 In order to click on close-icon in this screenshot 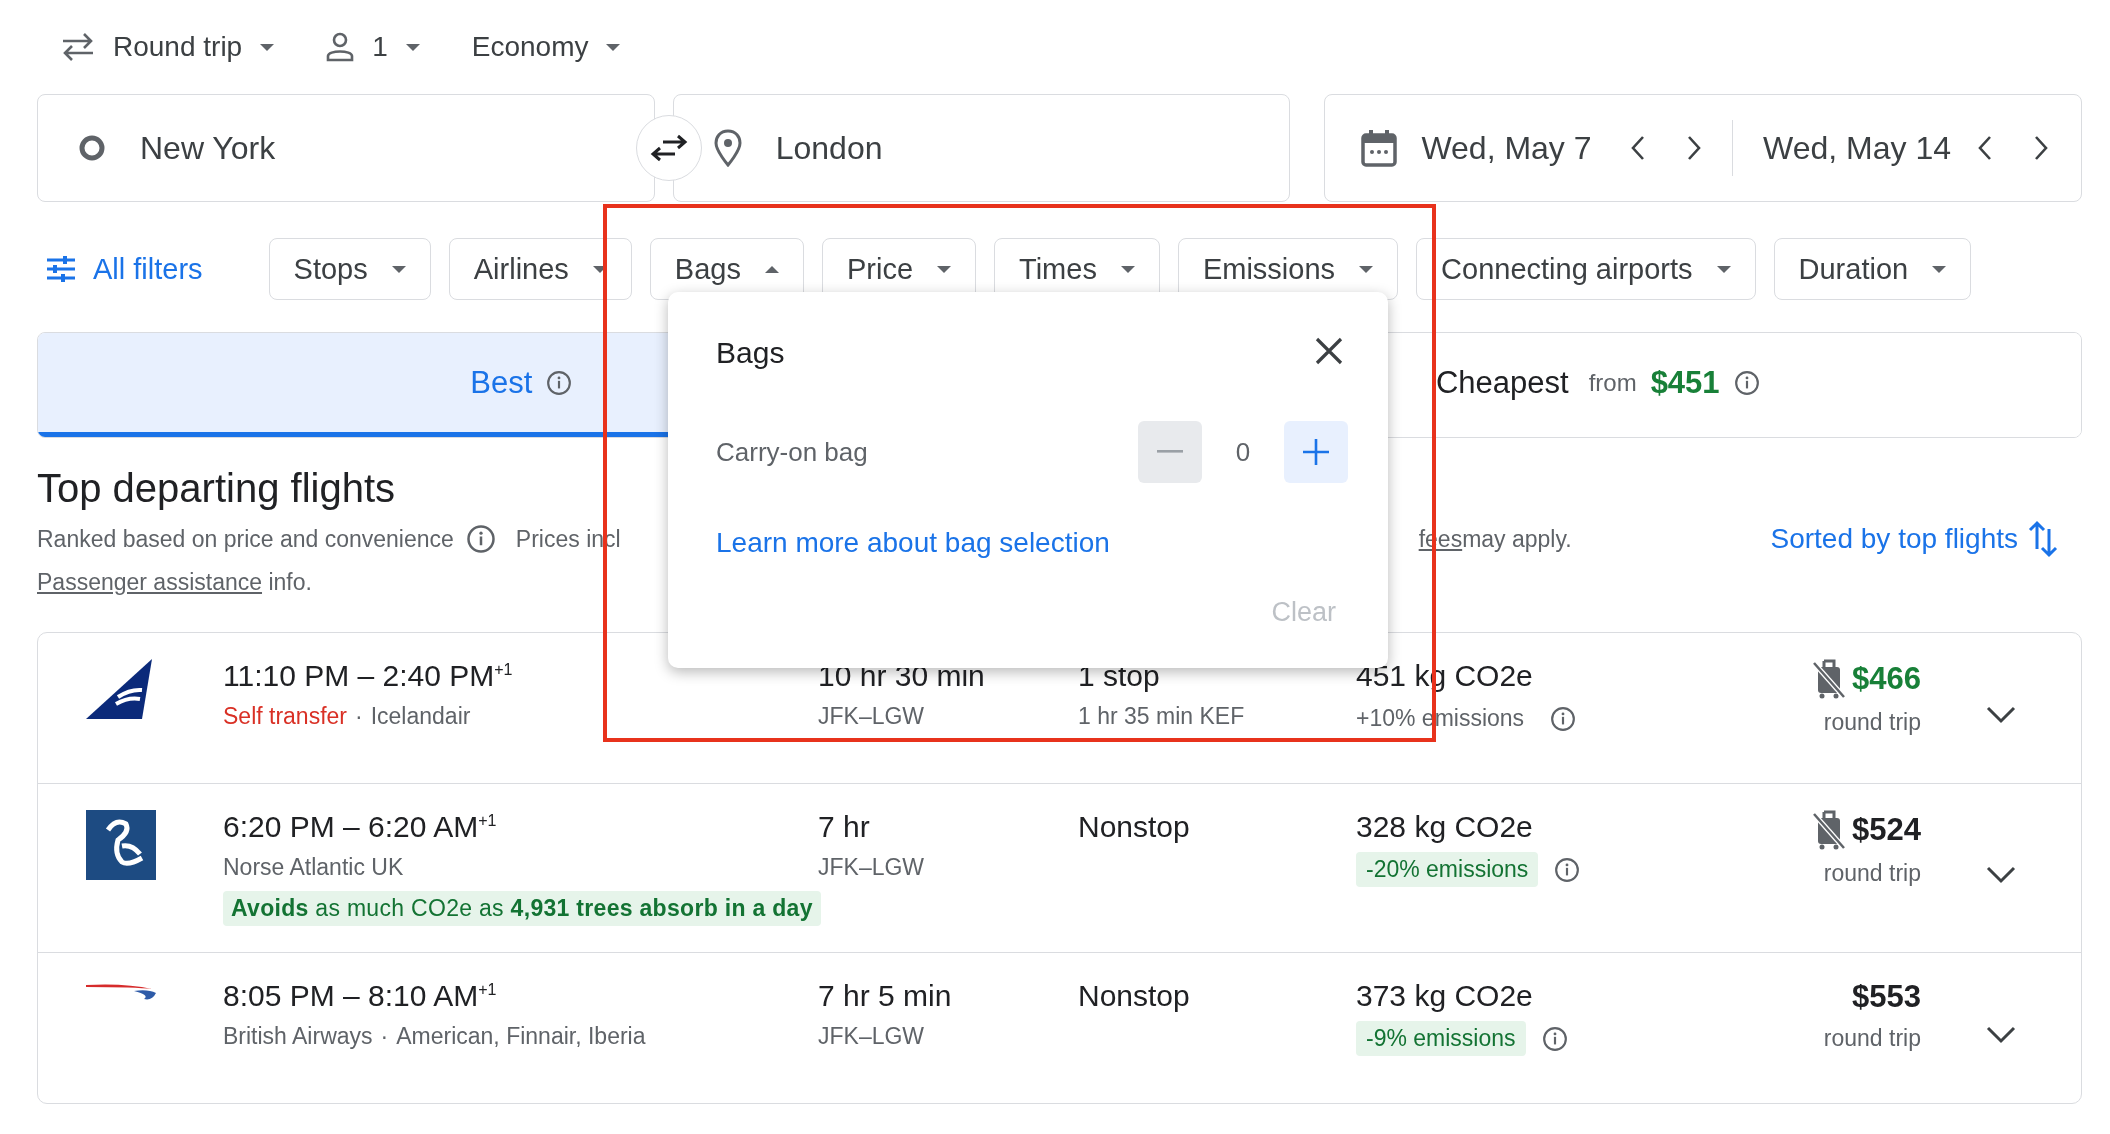, I will do `click(1329, 351)`.